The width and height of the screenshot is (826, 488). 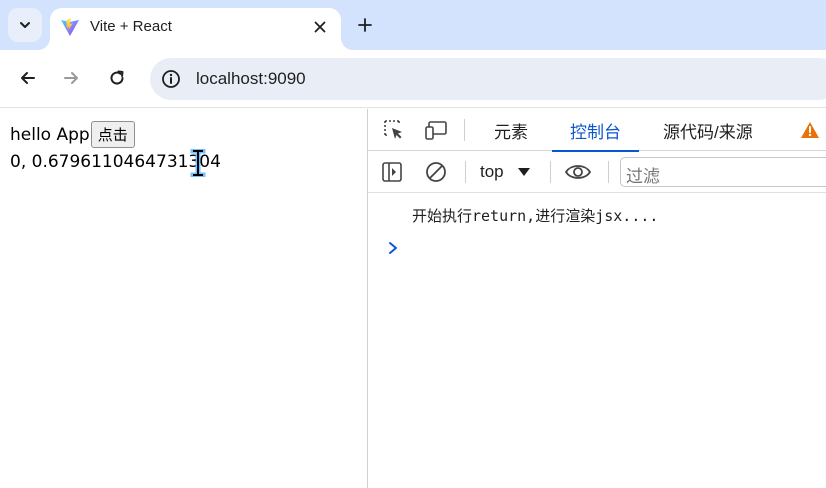 I want to click on context-label: top, so click(x=492, y=171).